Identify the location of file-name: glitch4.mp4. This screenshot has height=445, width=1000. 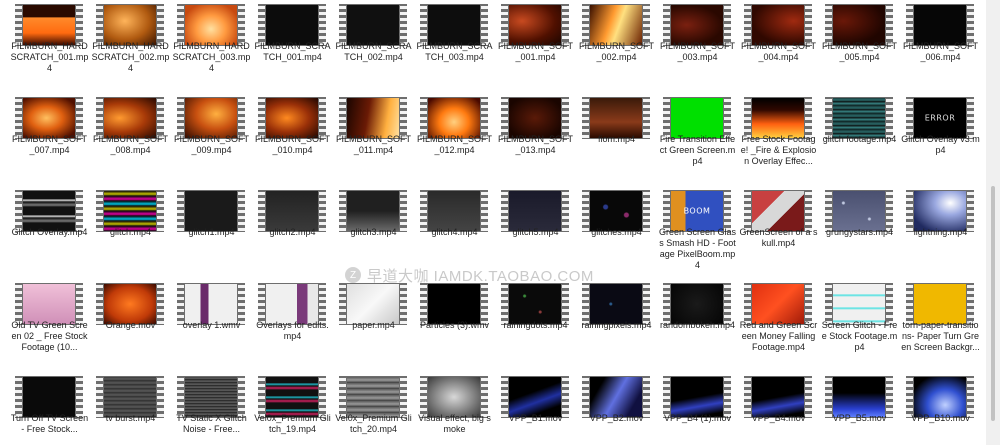
(454, 232).